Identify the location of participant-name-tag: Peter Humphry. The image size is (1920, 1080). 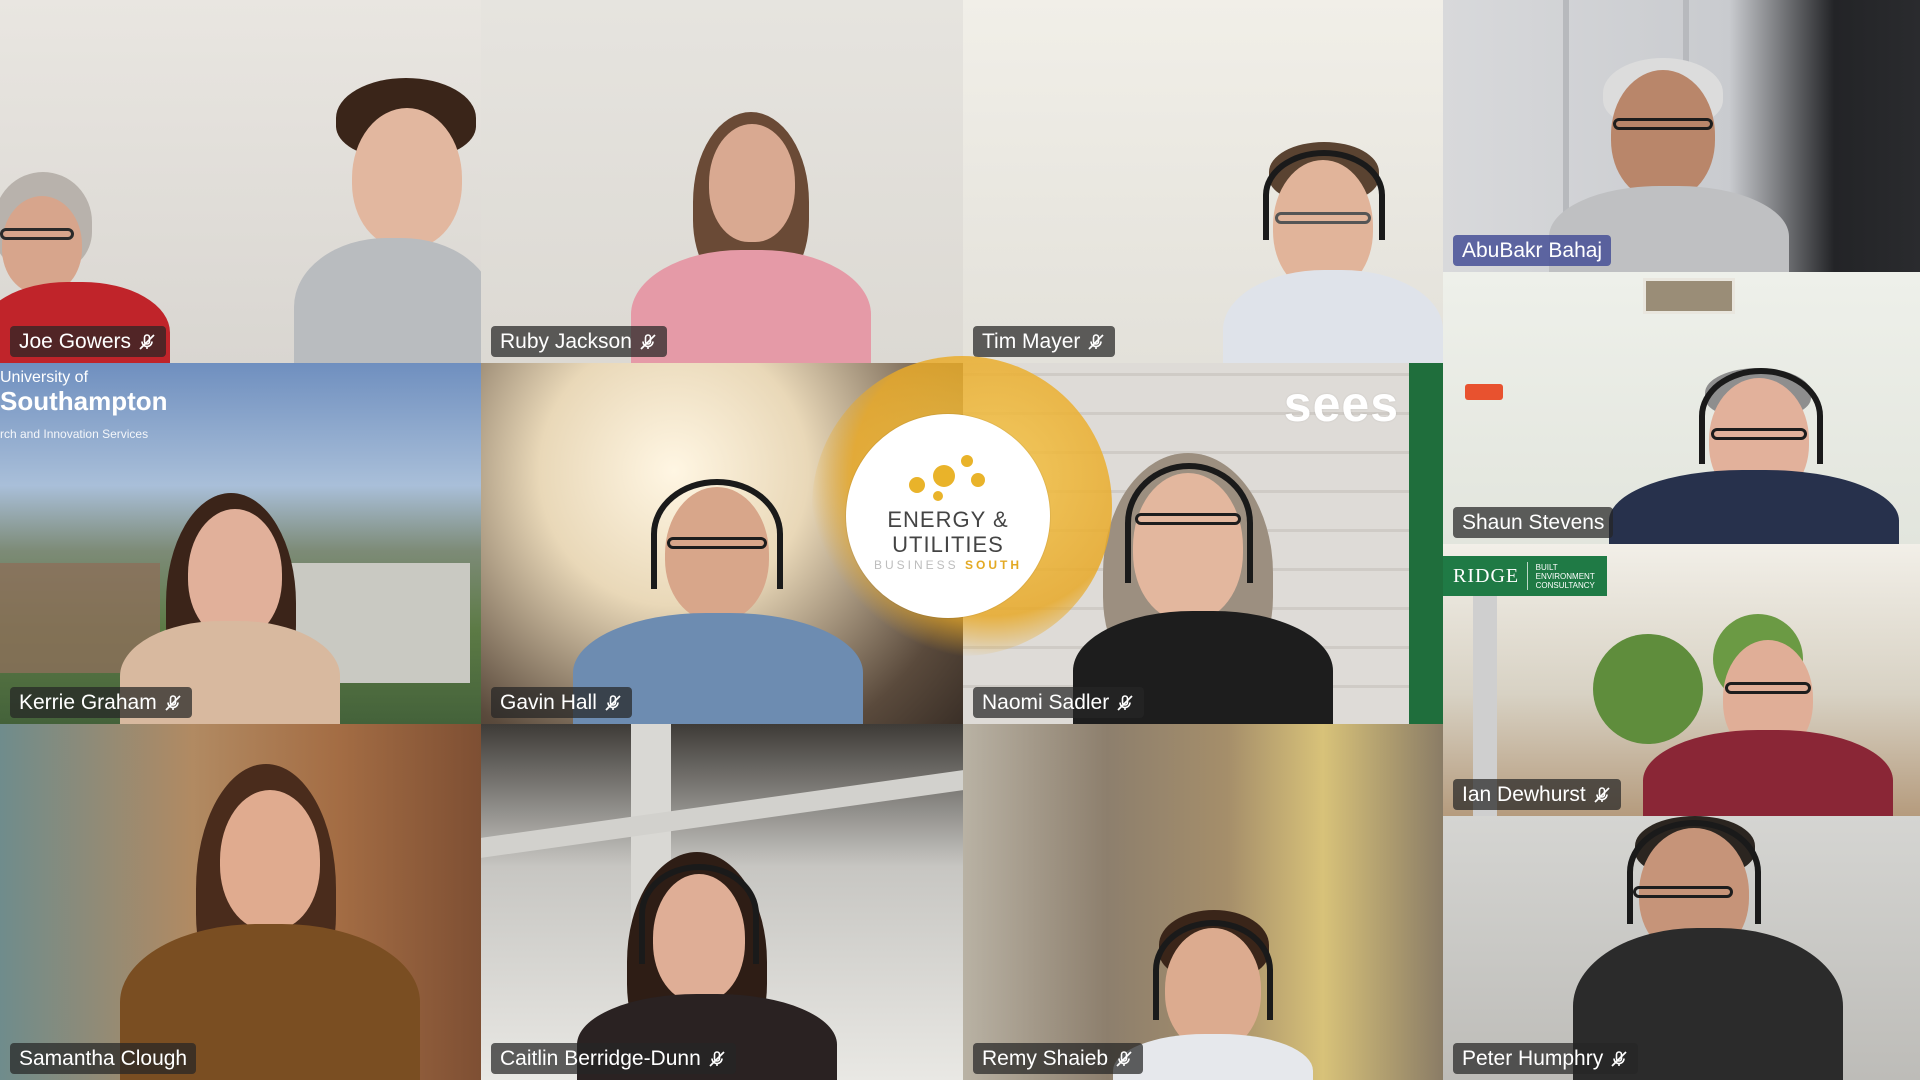
(1546, 1058).